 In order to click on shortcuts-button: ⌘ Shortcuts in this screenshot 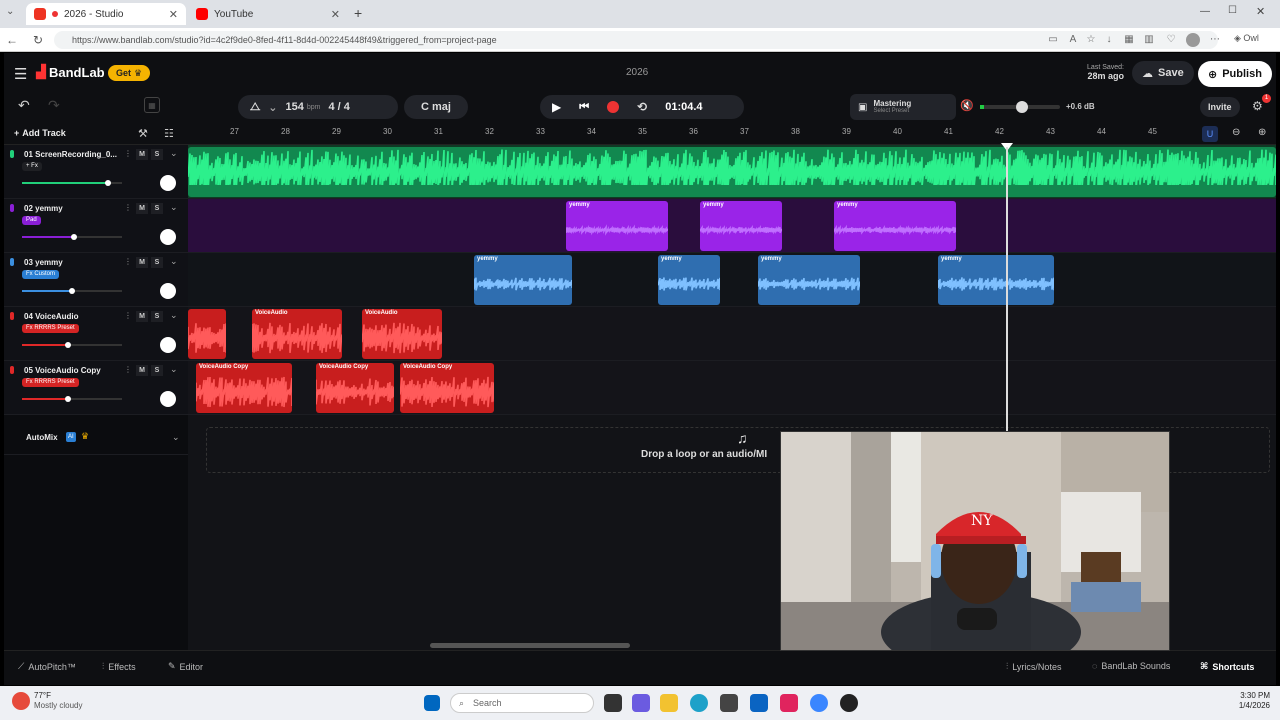, I will do `click(1227, 666)`.